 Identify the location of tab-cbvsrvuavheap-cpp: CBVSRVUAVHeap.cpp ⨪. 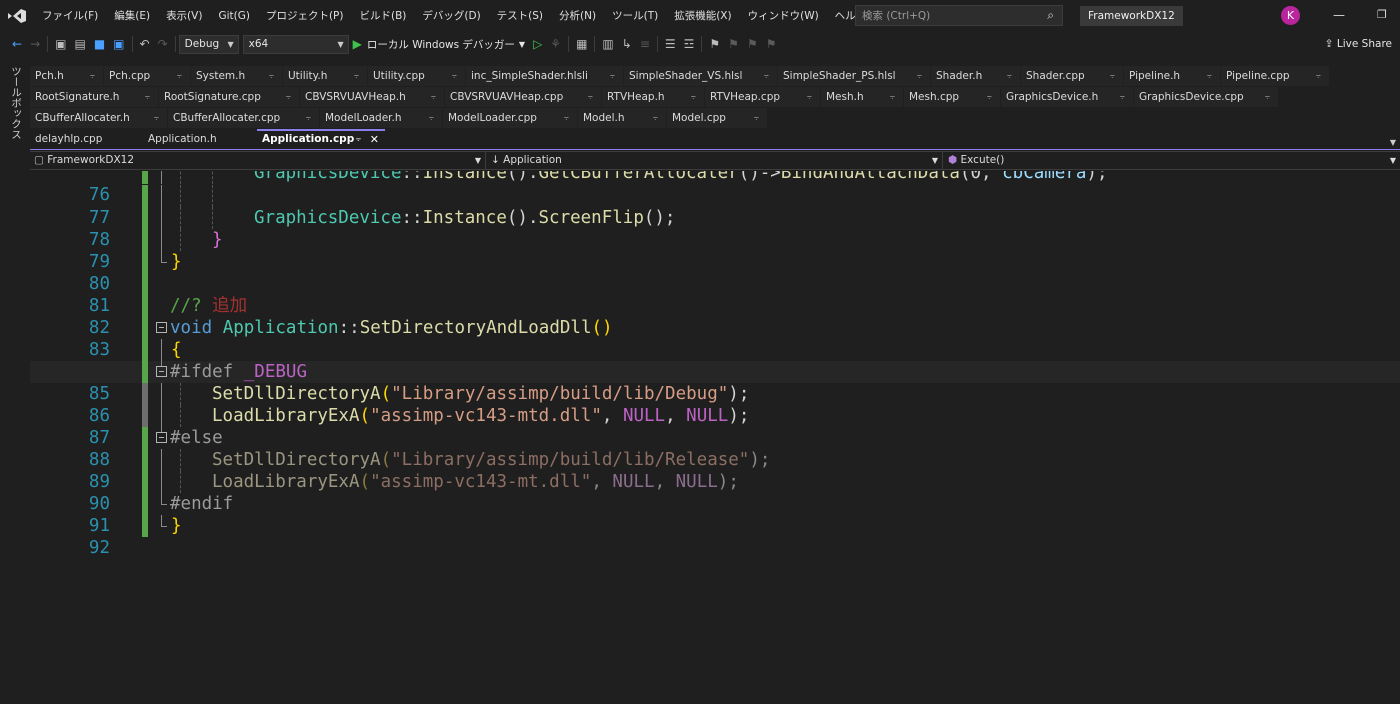
(523, 97).